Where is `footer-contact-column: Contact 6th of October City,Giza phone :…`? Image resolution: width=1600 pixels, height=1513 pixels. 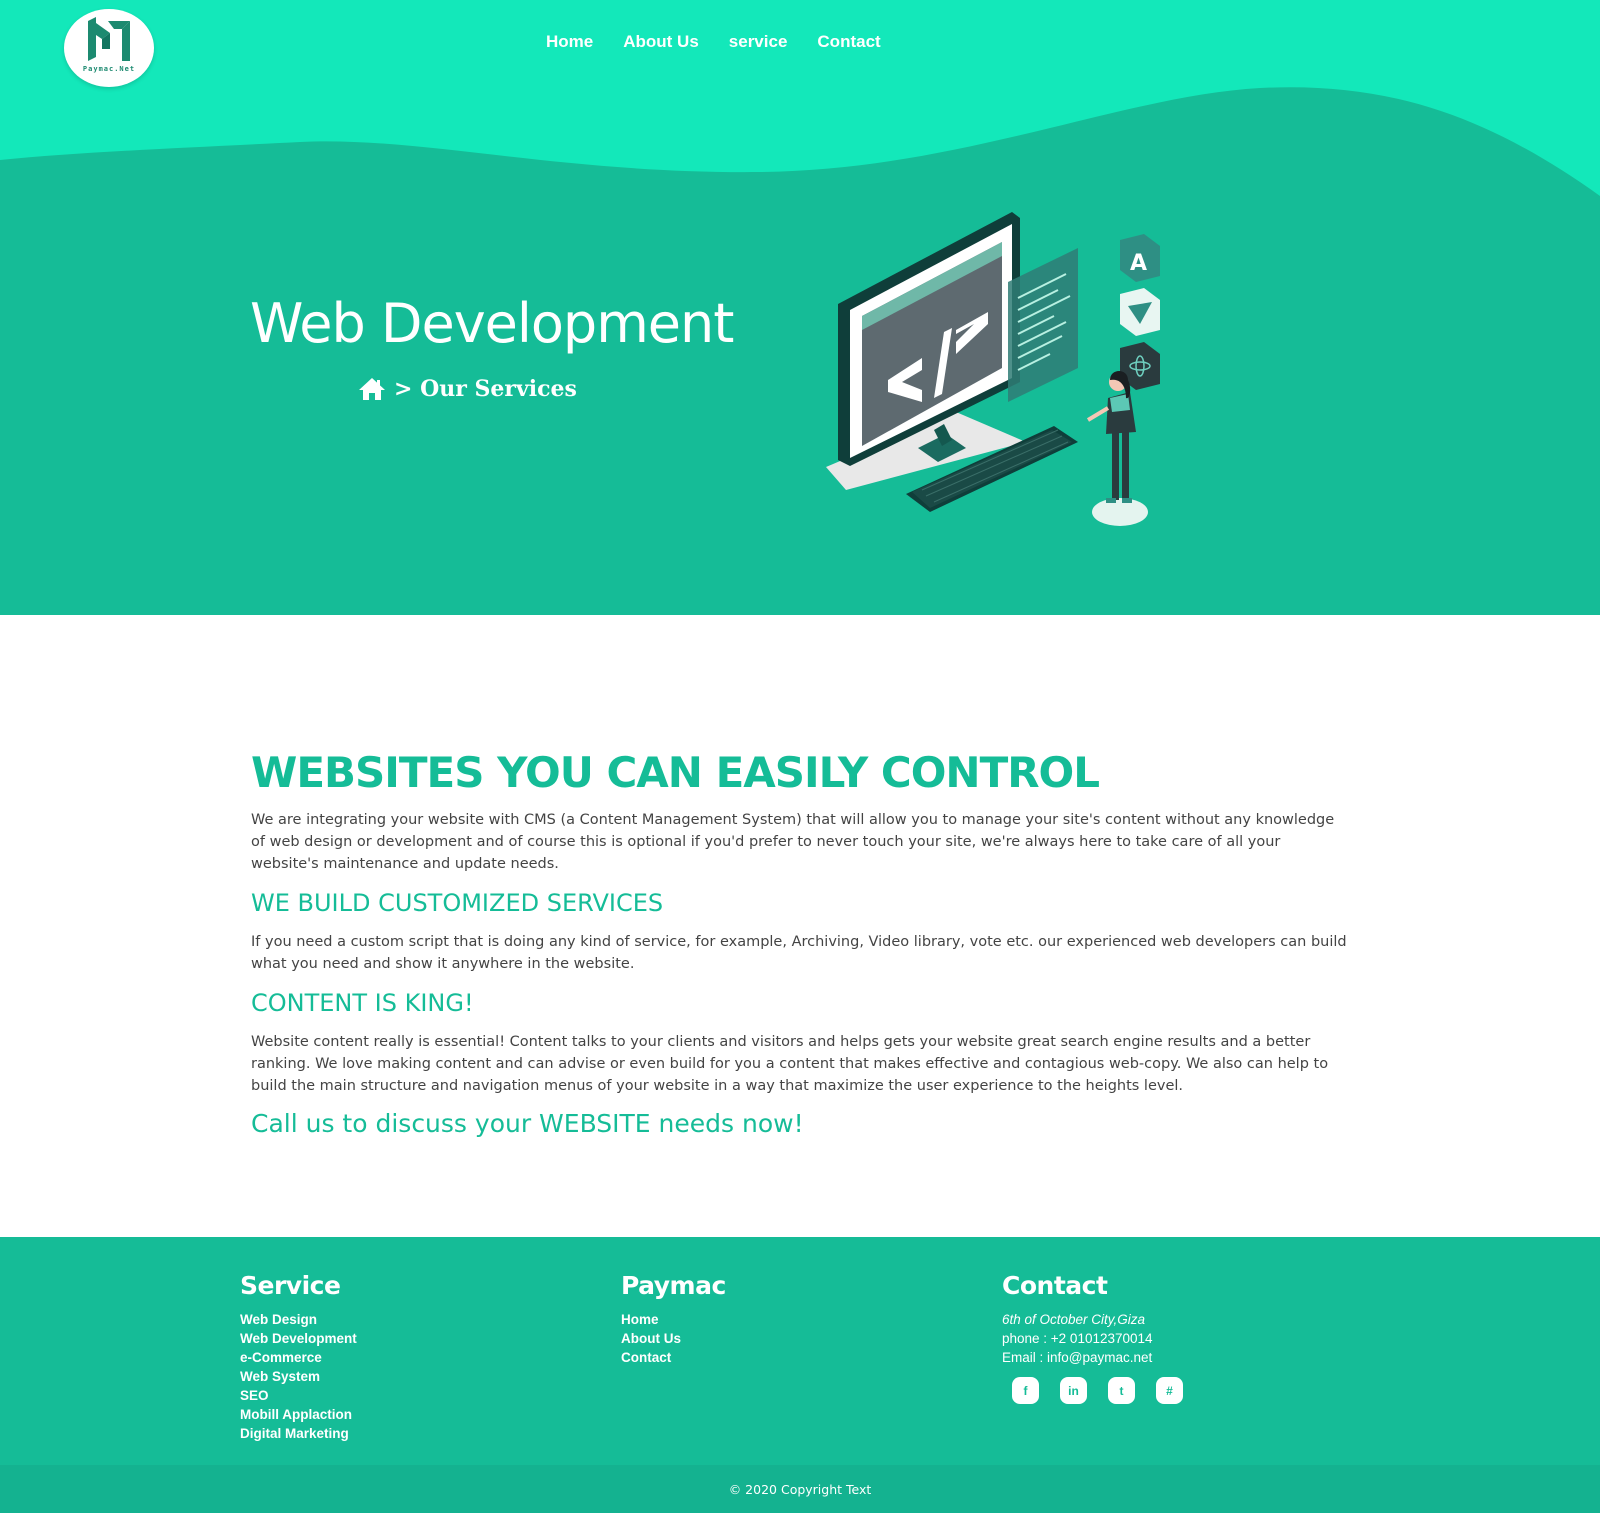 footer-contact-column: Contact 6th of October City,Giza phone :… is located at coordinates (1092, 1337).